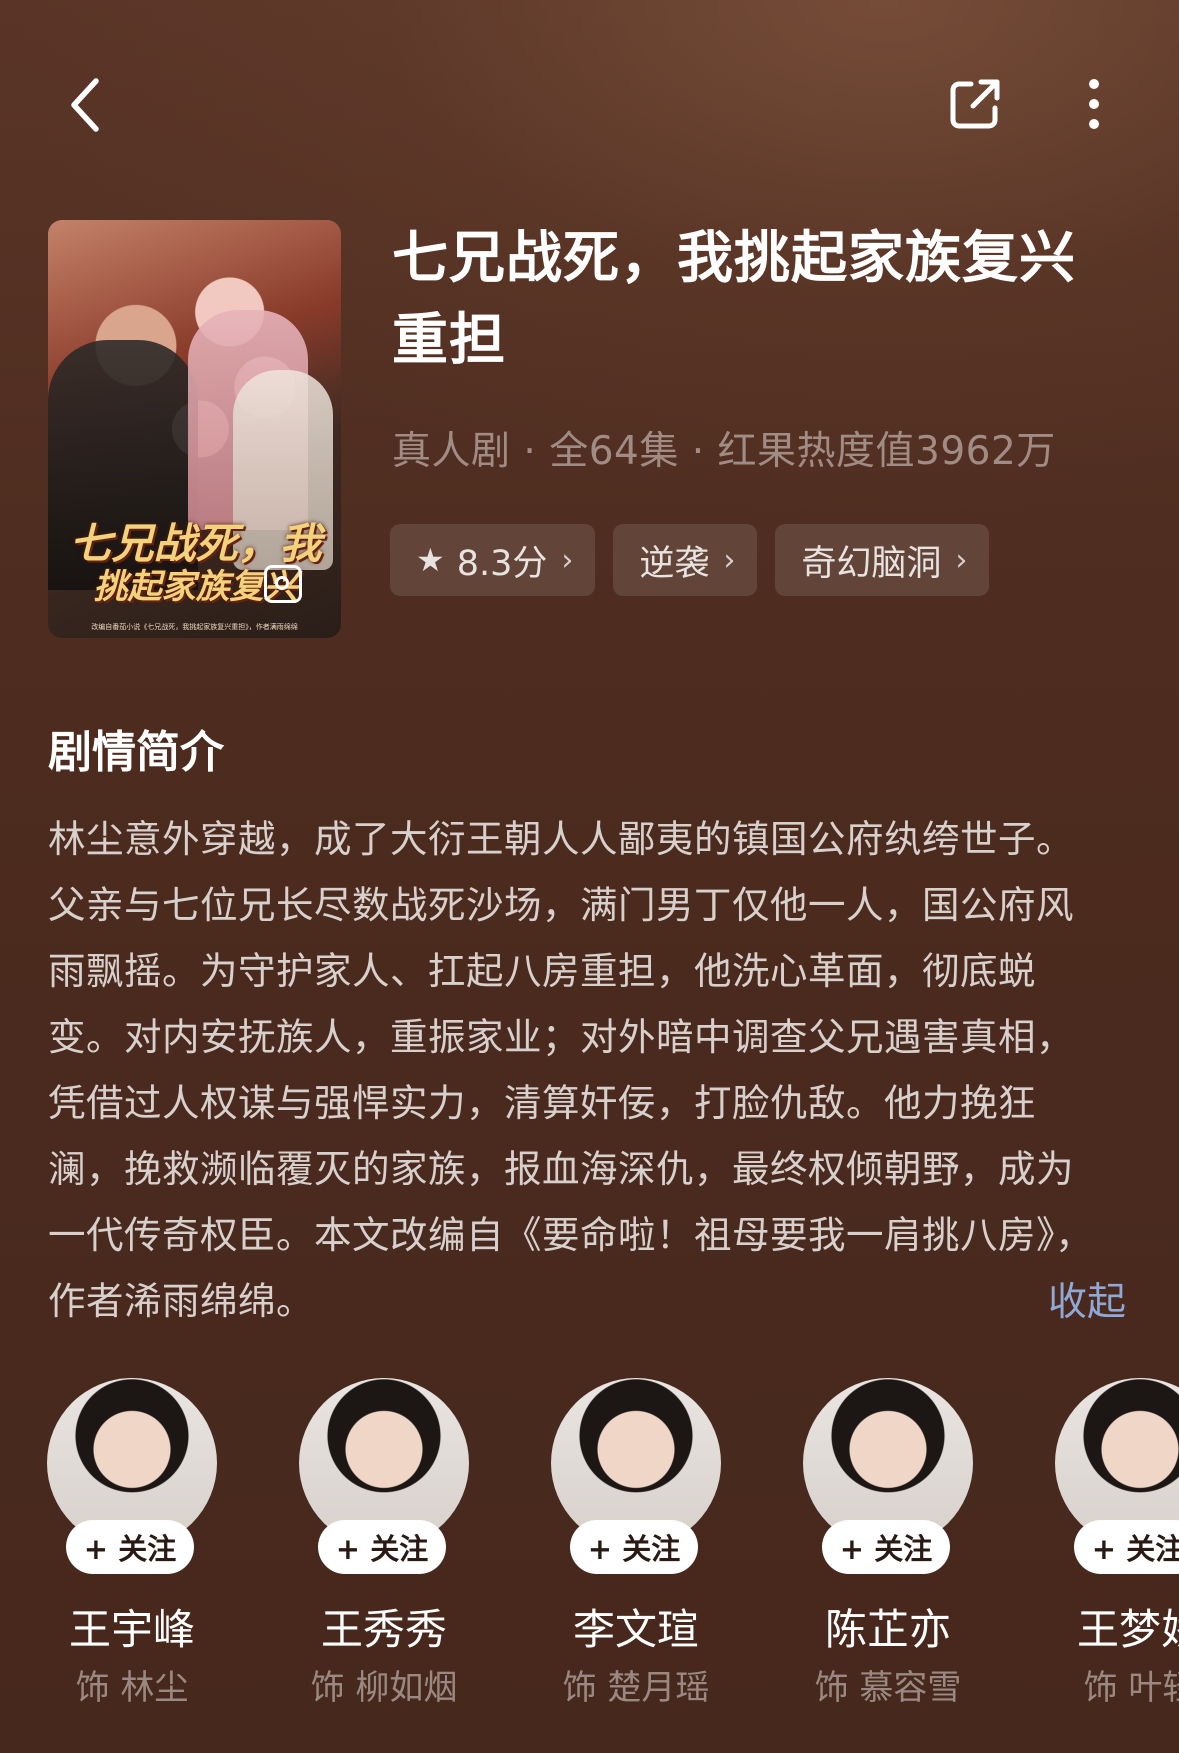  What do you see at coordinates (384, 1688) in the screenshot?
I see `cast-role: 饰 柳如烟` at bounding box center [384, 1688].